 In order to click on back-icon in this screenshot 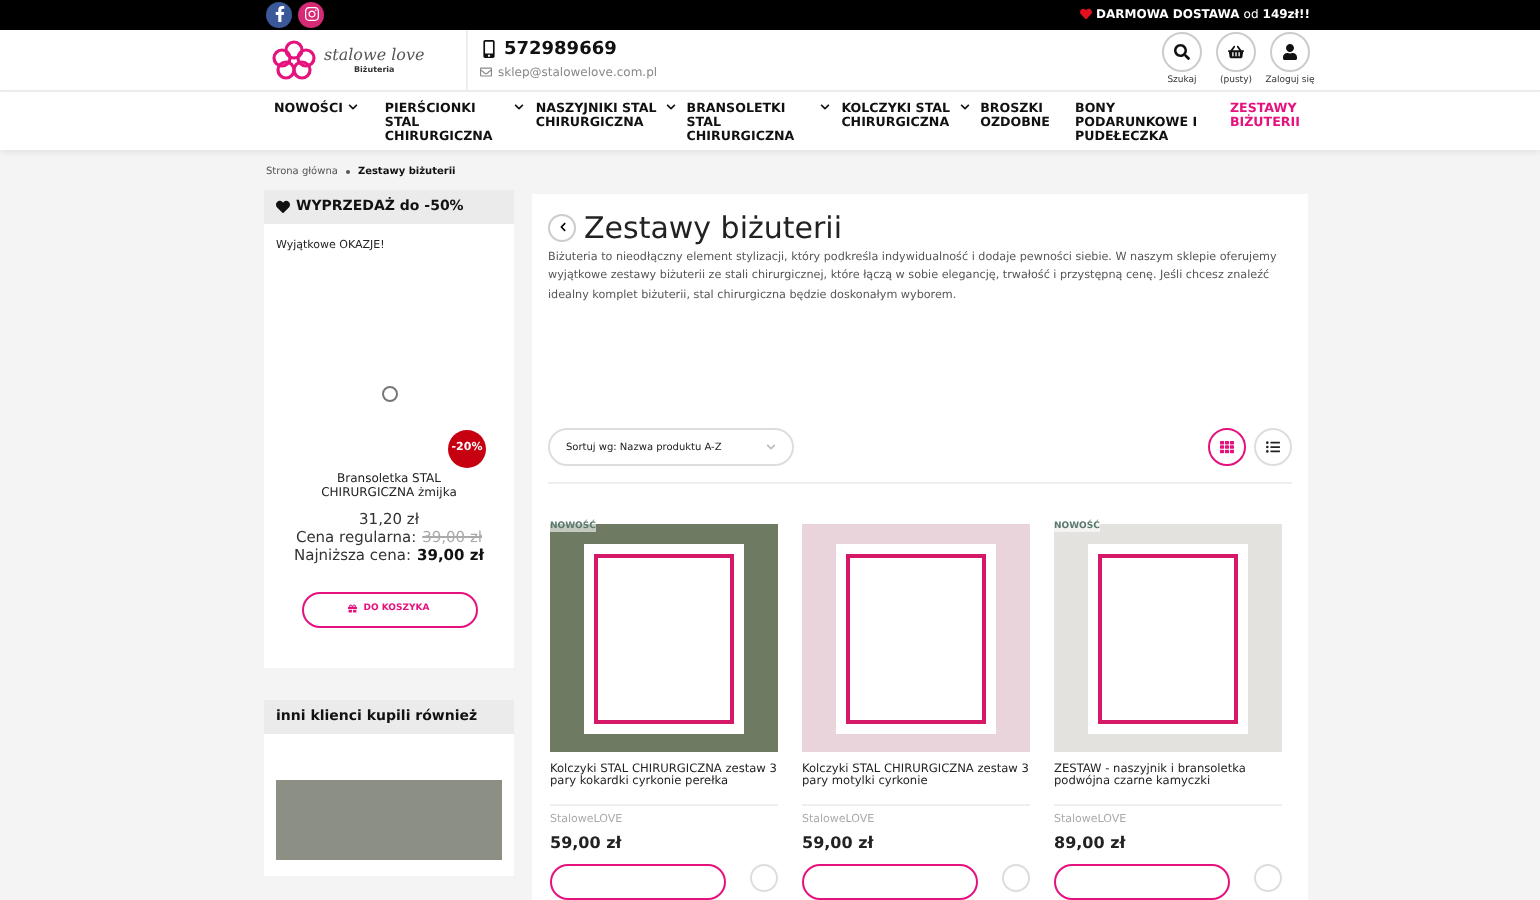, I will do `click(562, 227)`.